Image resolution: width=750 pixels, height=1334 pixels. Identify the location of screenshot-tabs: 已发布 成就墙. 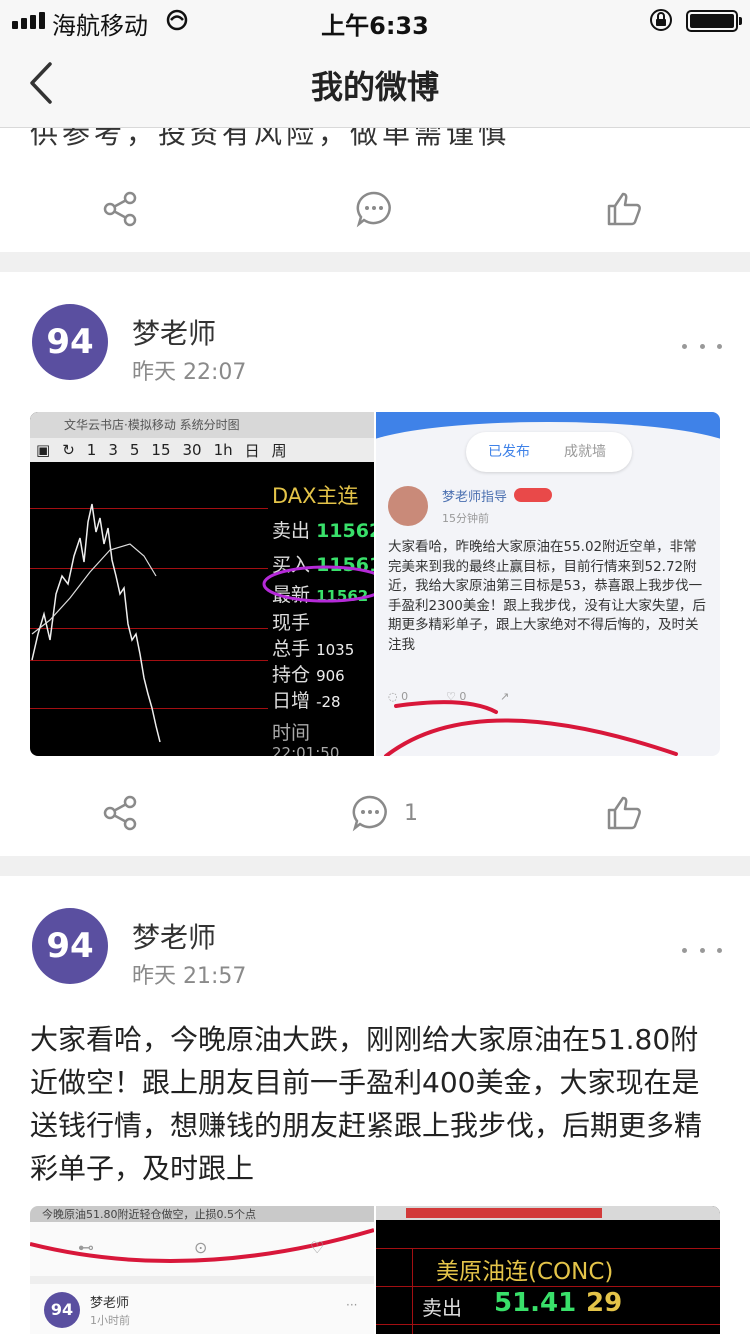
(549, 452).